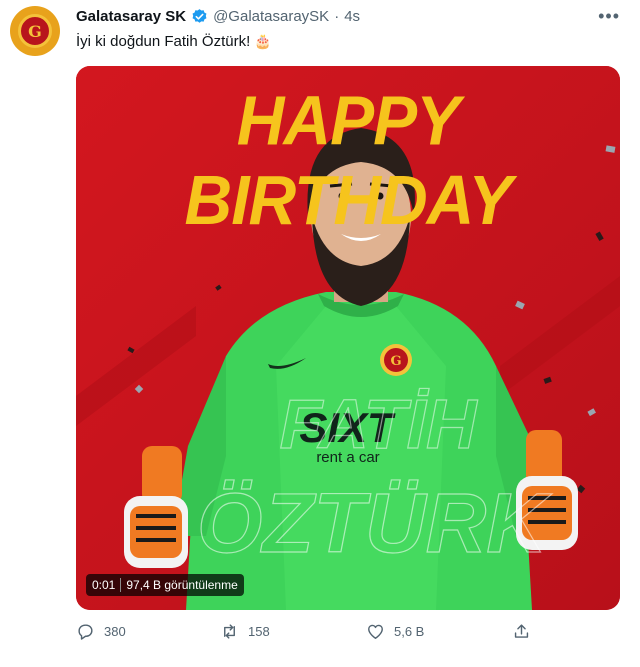  I want to click on avatar: G, so click(35, 31).